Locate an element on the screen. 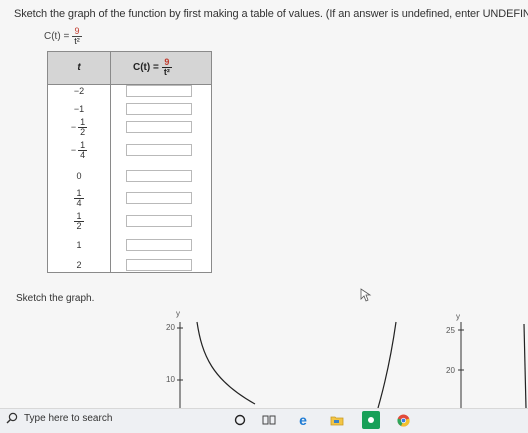  column-header-c: C(t) = 9 t² is located at coordinates (152, 67).